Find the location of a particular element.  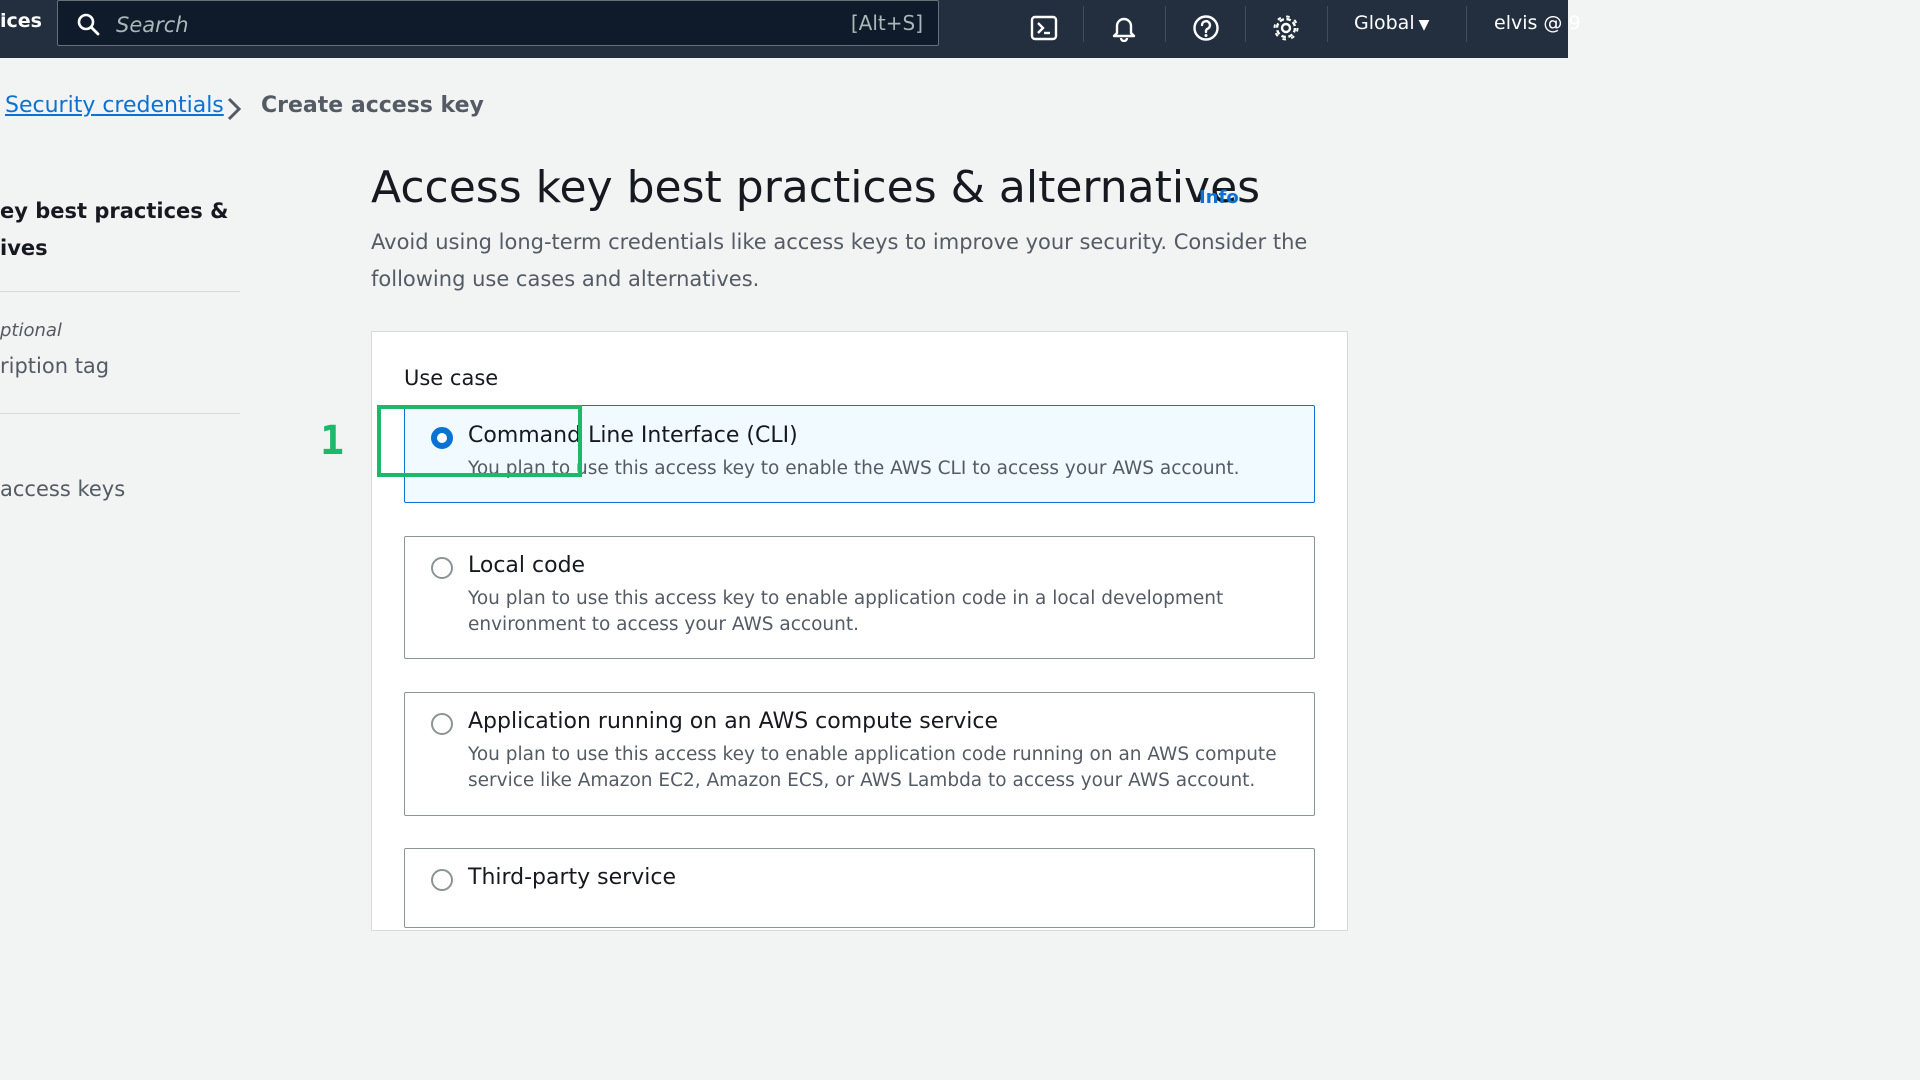

search-input is located at coordinates (456, 25).